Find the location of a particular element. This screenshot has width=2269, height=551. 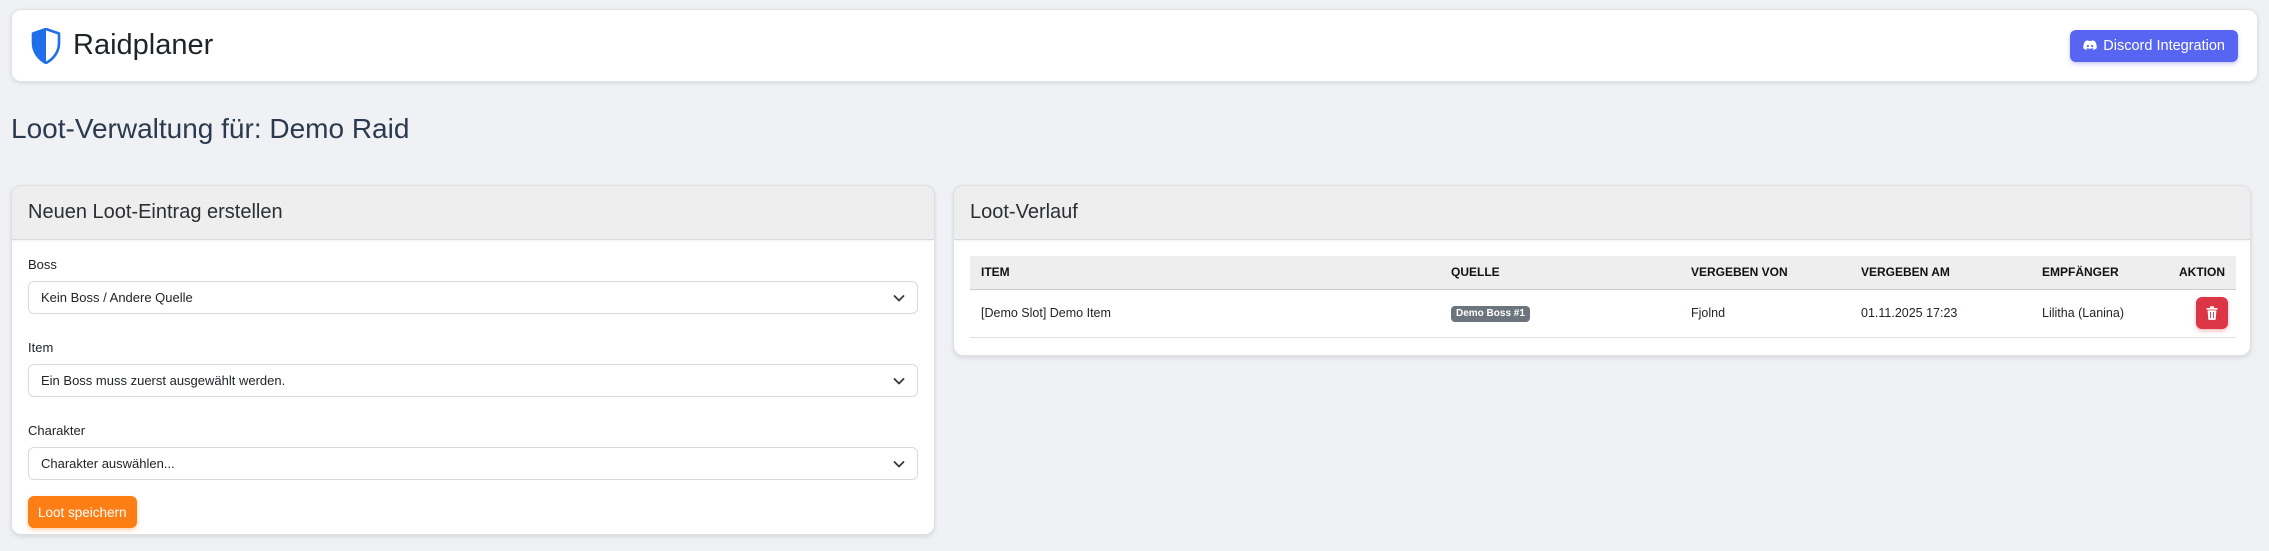

cell-item: [Demo Slot] Demo Item is located at coordinates (1046, 313).